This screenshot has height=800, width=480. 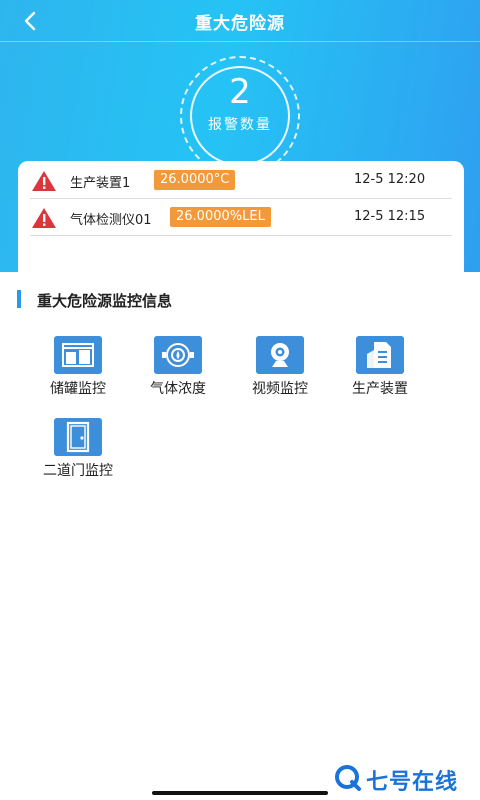 I want to click on alarm-time: 12-5 12:20, so click(x=390, y=179).